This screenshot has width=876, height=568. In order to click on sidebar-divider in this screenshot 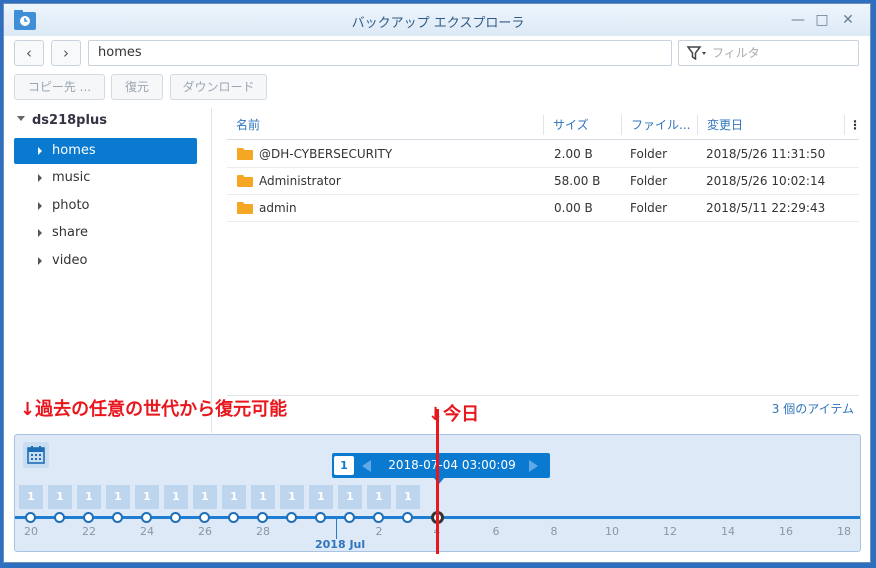, I will do `click(211, 270)`.